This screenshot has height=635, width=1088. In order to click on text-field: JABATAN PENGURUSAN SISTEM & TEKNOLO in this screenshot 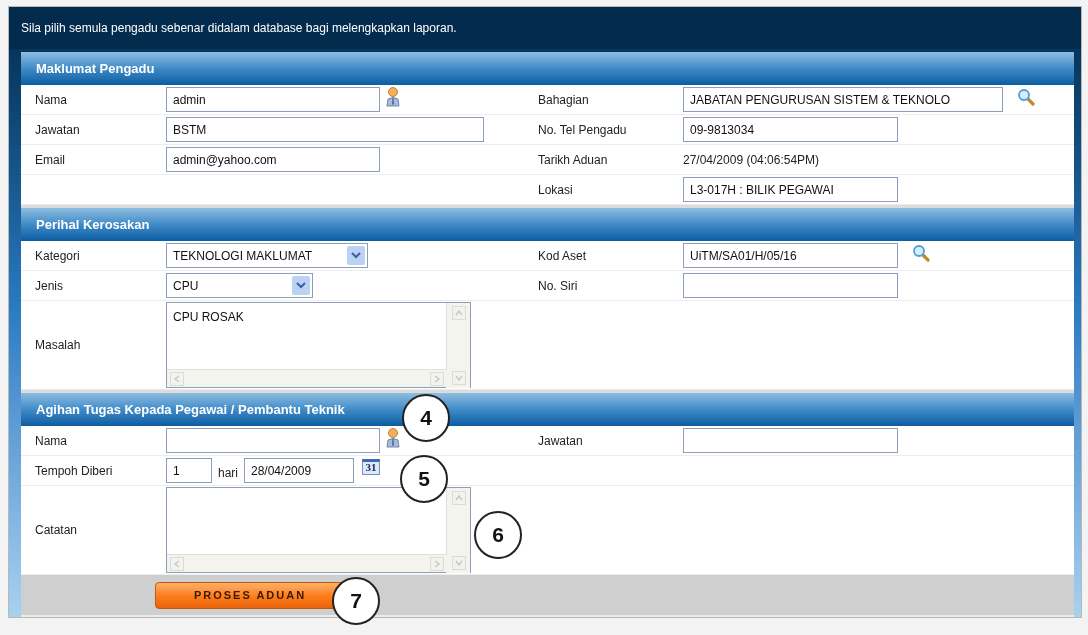, I will do `click(843, 99)`.